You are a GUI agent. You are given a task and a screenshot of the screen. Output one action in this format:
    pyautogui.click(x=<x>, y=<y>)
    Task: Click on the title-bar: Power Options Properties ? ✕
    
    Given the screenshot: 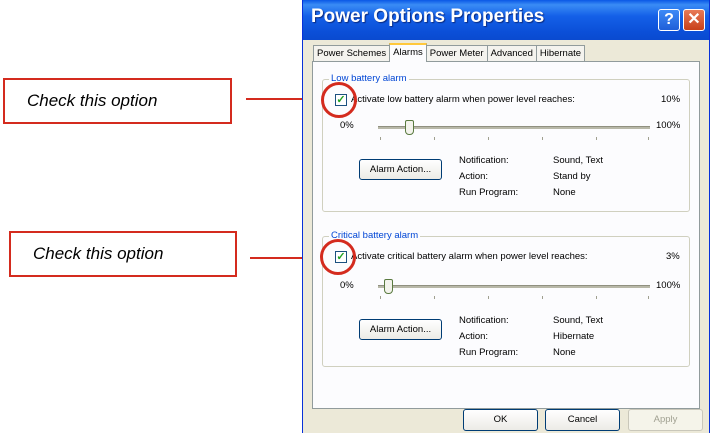 What is the action you would take?
    pyautogui.click(x=506, y=20)
    